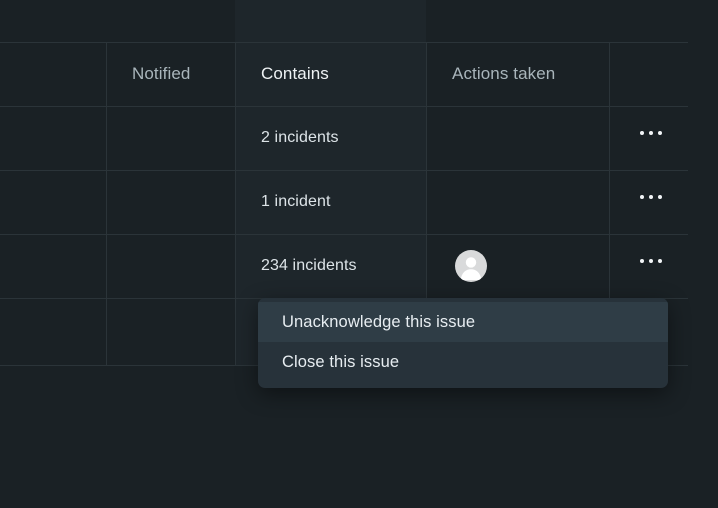  I want to click on avatar, so click(471, 266).